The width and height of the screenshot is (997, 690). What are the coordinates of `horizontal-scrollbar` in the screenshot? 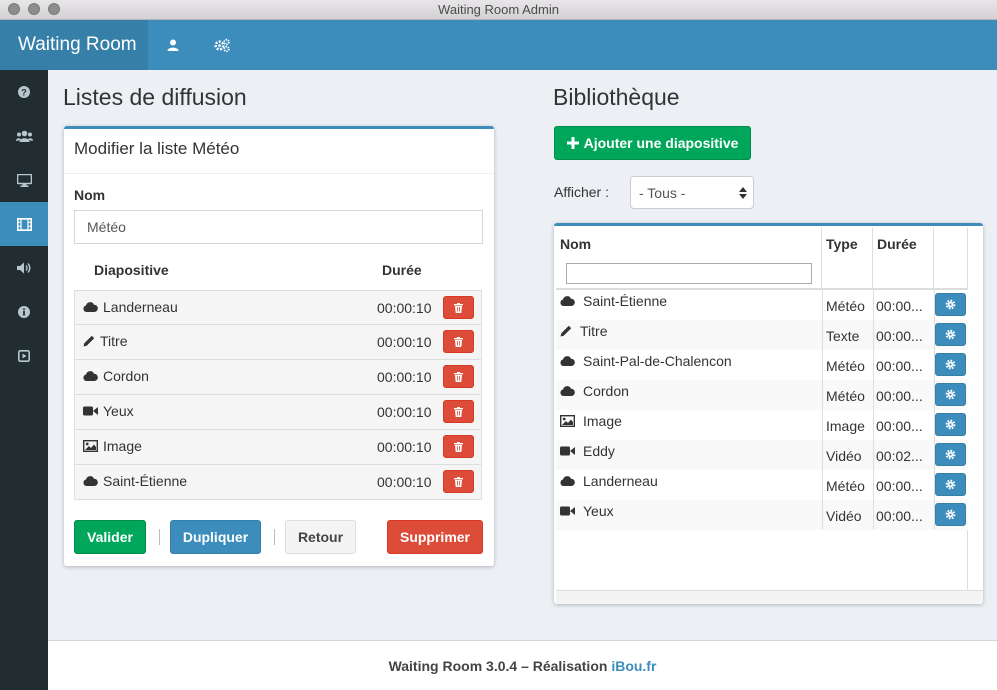 It's located at (769, 597).